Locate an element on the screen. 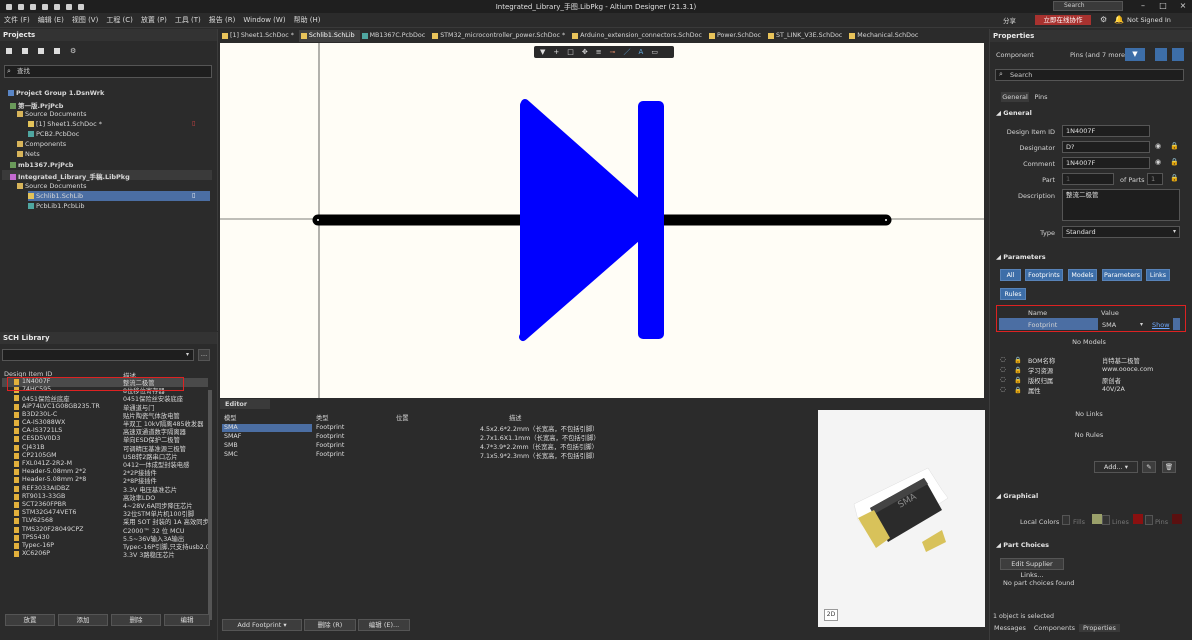 This screenshot has height=640, width=1192. filter-links-button: Links is located at coordinates (1158, 275).